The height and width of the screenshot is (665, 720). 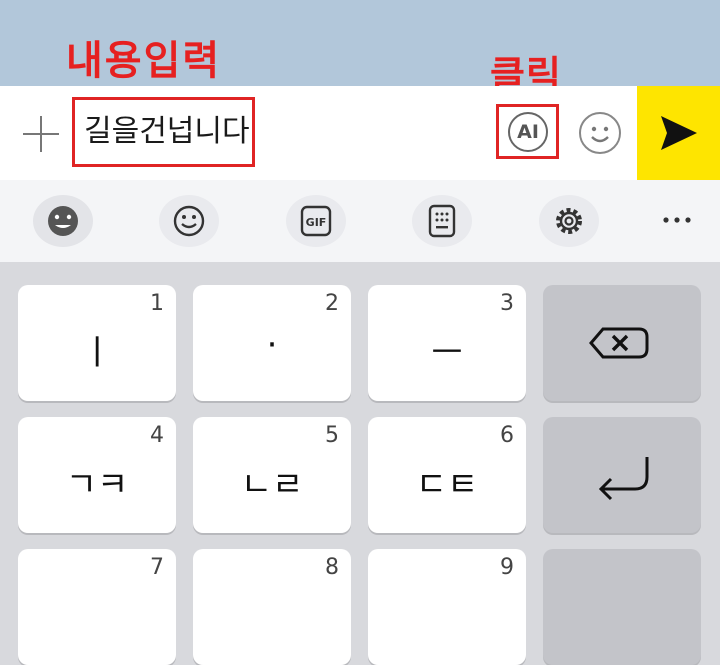 I want to click on gear-icon, so click(x=569, y=221).